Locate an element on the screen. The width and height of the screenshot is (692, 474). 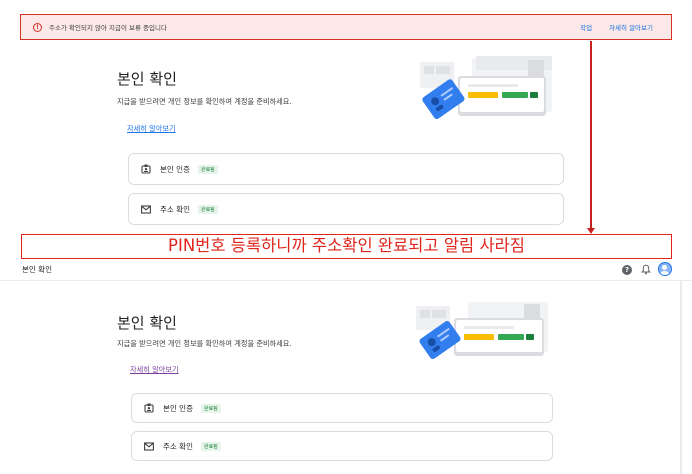
annotation-note: PIN번호 등록하니까 주소확인 완료되고 알림 사라짐 is located at coordinates (346, 246).